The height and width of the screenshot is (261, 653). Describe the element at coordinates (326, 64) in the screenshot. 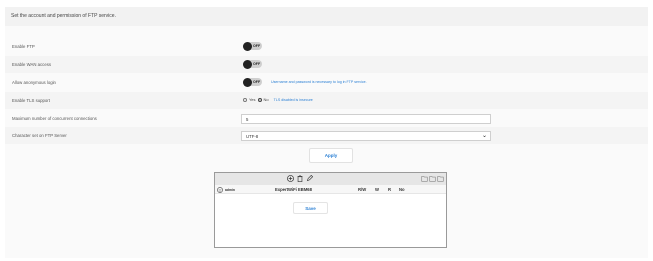

I see `enable-wan-row: Enable WAN access OFF` at that location.